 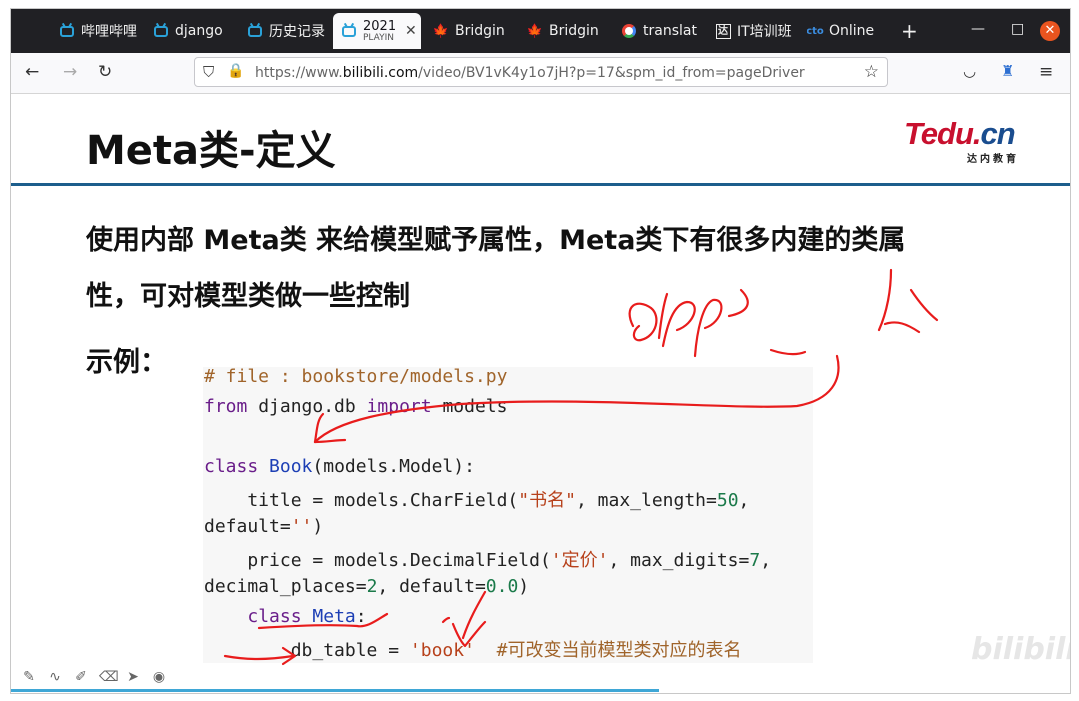 I want to click on back-arrow-icon: ←, so click(x=32, y=72).